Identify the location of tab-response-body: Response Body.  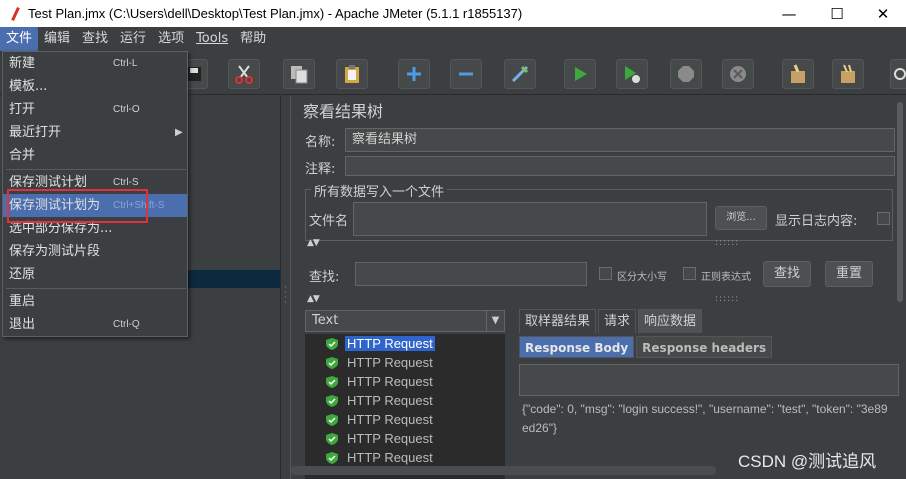
(577, 347).